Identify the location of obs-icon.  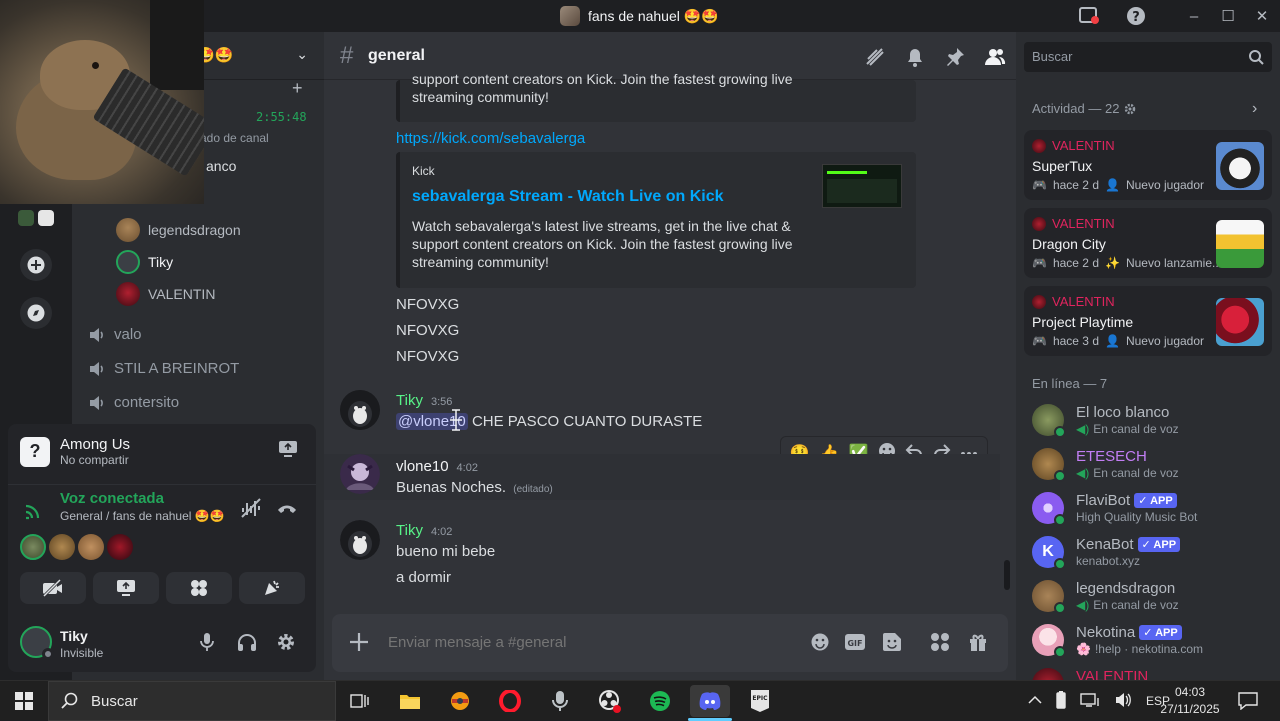
(610, 701).